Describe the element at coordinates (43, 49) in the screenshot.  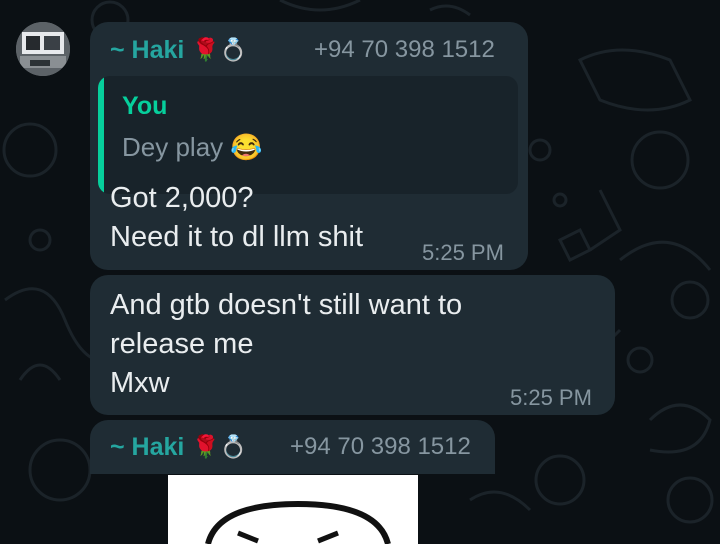
I see `contact-avatar` at that location.